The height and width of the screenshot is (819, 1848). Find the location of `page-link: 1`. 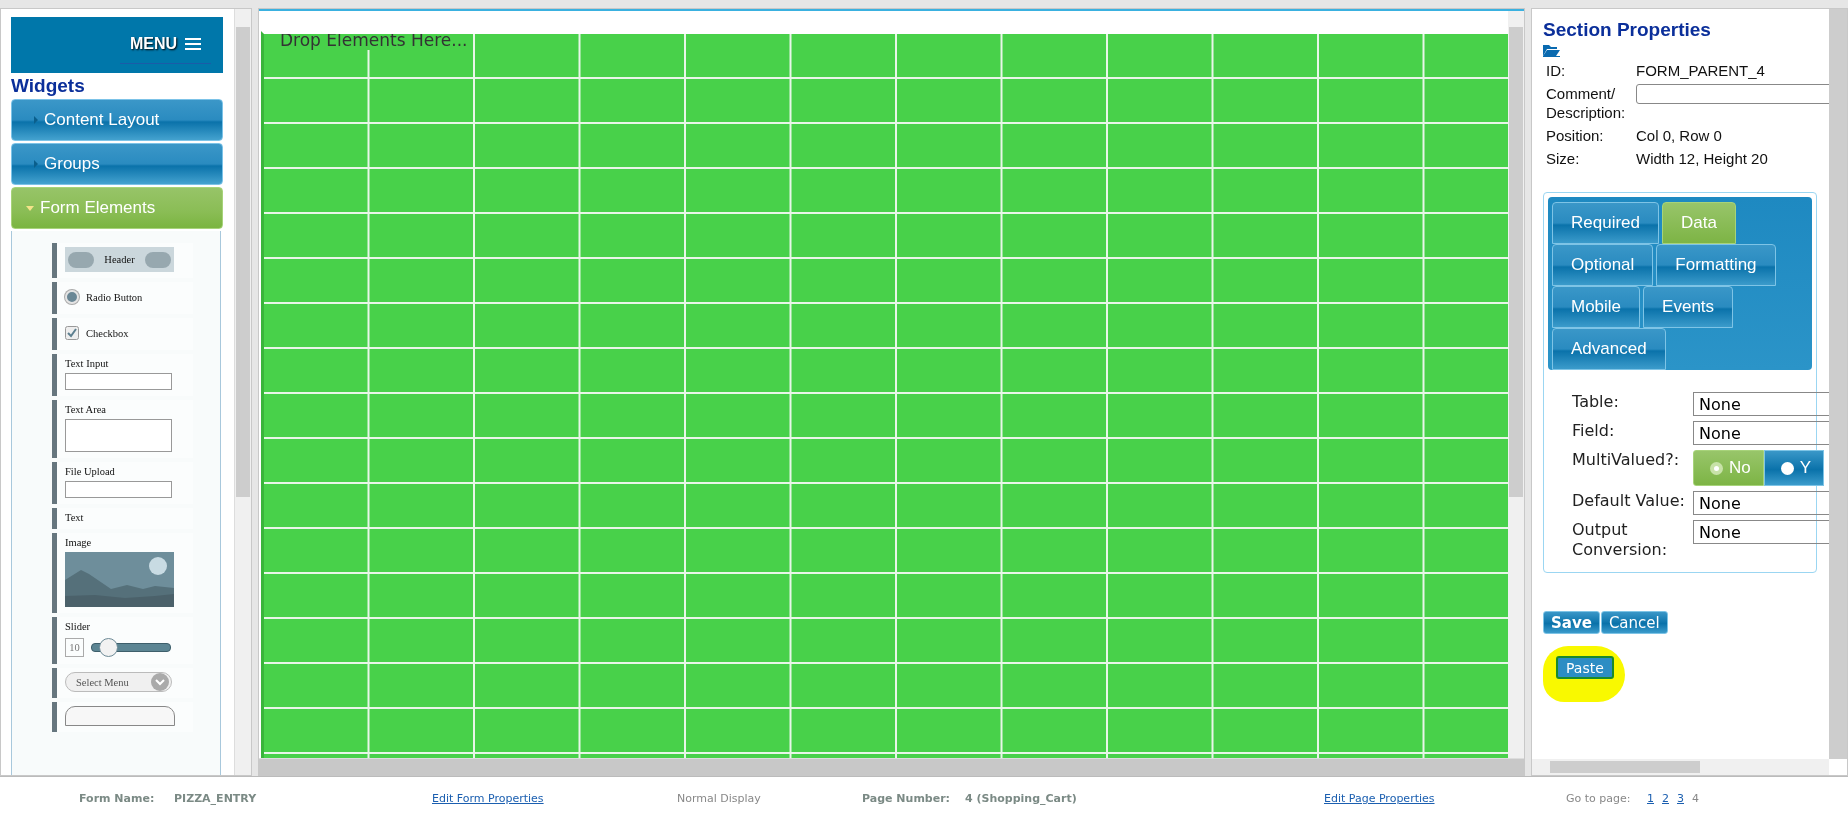

page-link: 1 is located at coordinates (1650, 798).